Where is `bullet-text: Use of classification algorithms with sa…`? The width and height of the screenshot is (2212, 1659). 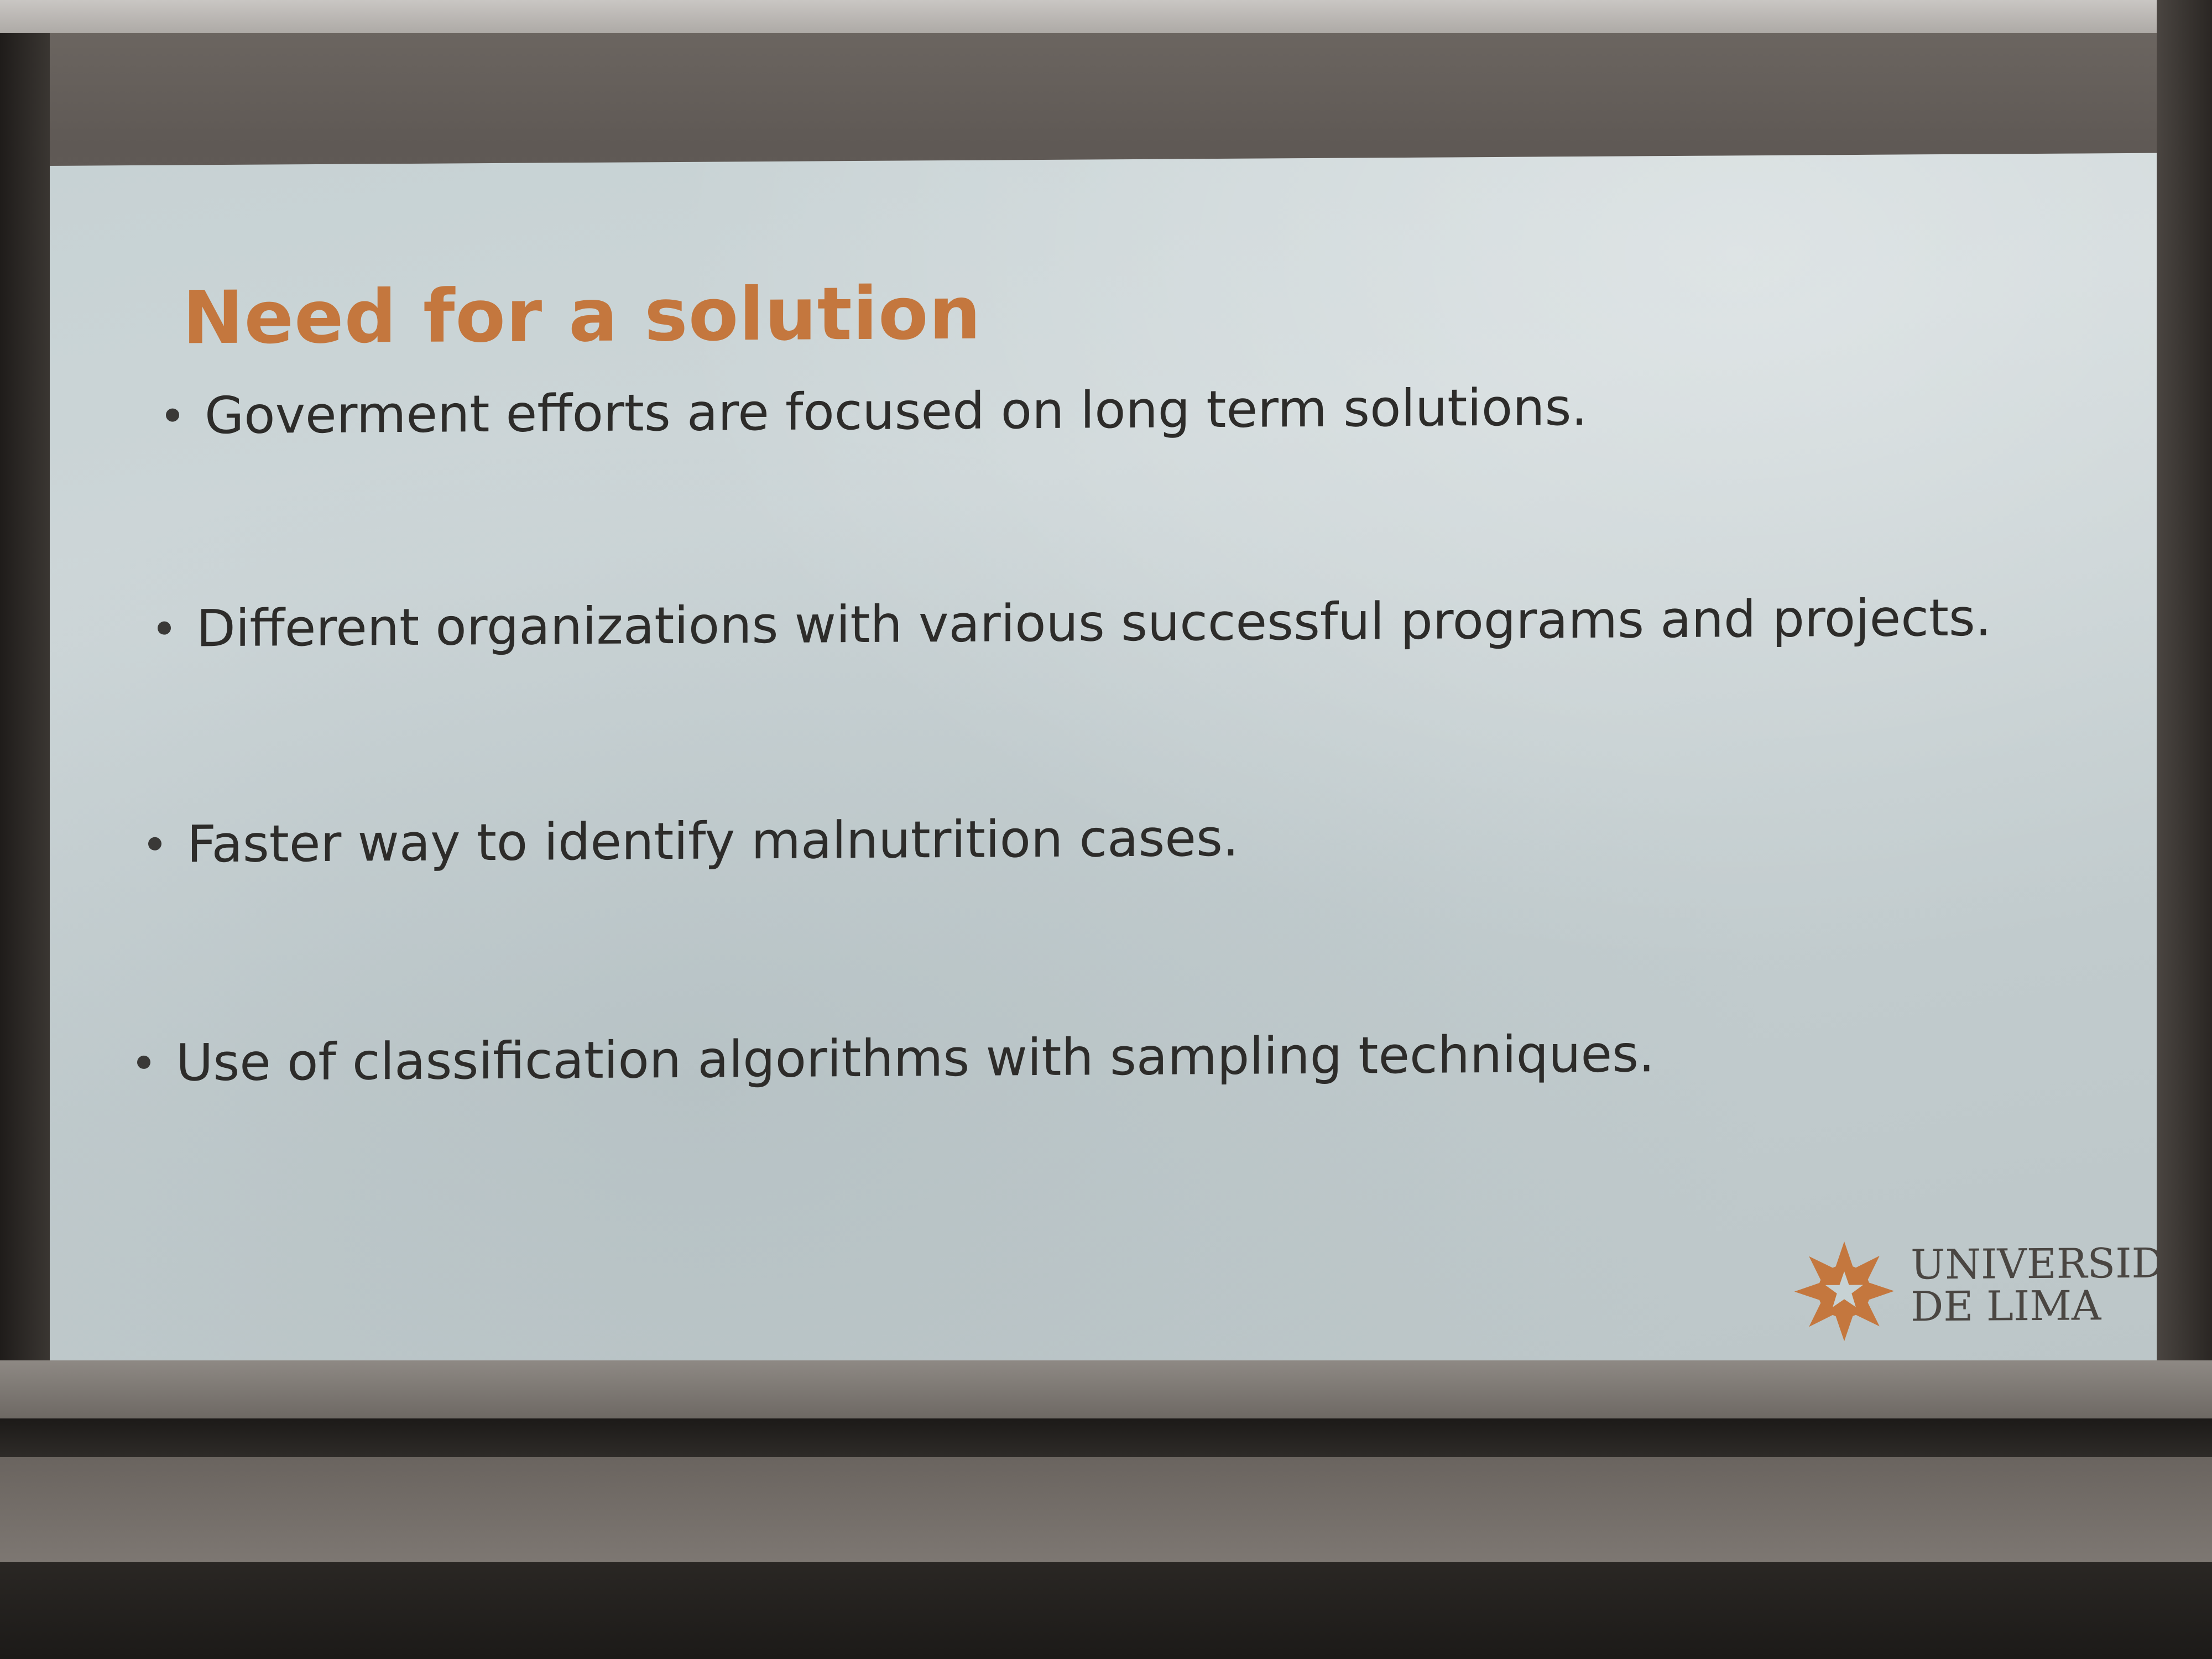
bullet-text: Use of classification algorithms with sa… is located at coordinates (916, 1058).